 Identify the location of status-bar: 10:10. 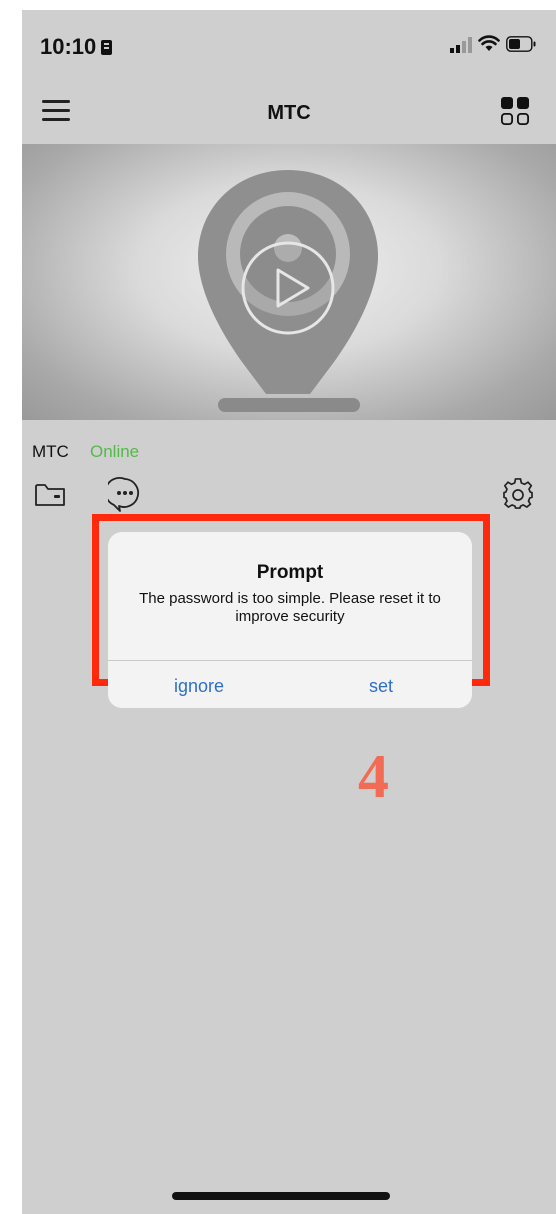
(289, 45).